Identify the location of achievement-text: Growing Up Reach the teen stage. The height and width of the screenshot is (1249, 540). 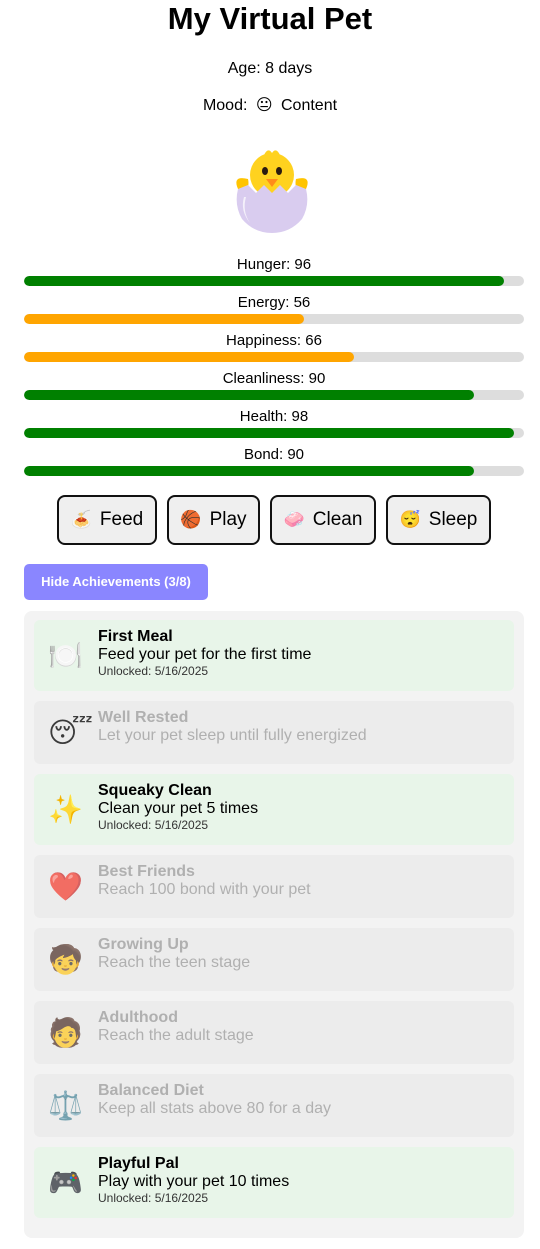
(174, 954).